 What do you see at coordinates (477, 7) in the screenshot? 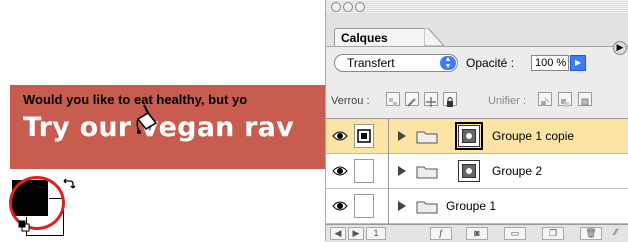
I see `palette-titlebar` at bounding box center [477, 7].